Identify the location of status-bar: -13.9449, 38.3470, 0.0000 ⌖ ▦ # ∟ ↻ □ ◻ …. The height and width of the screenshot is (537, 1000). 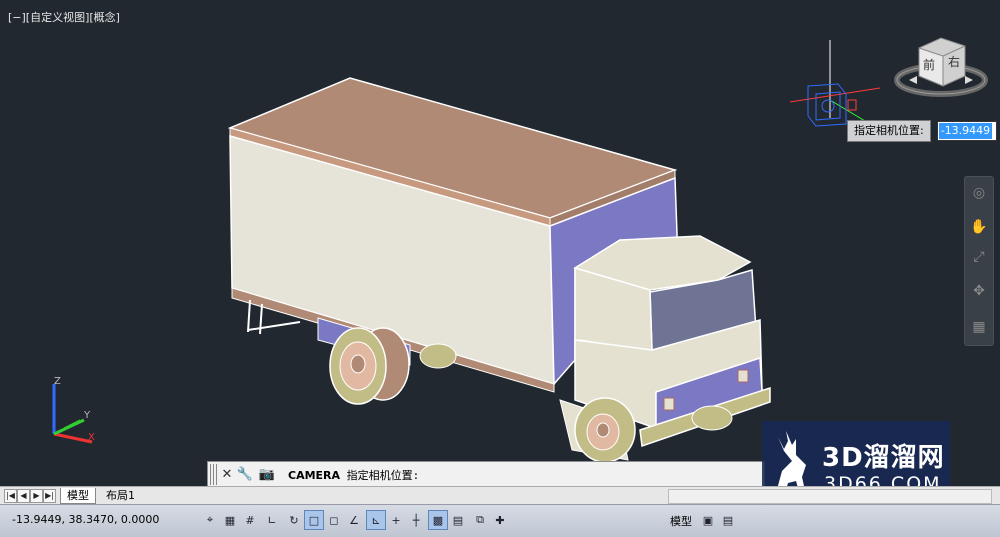
(500, 520).